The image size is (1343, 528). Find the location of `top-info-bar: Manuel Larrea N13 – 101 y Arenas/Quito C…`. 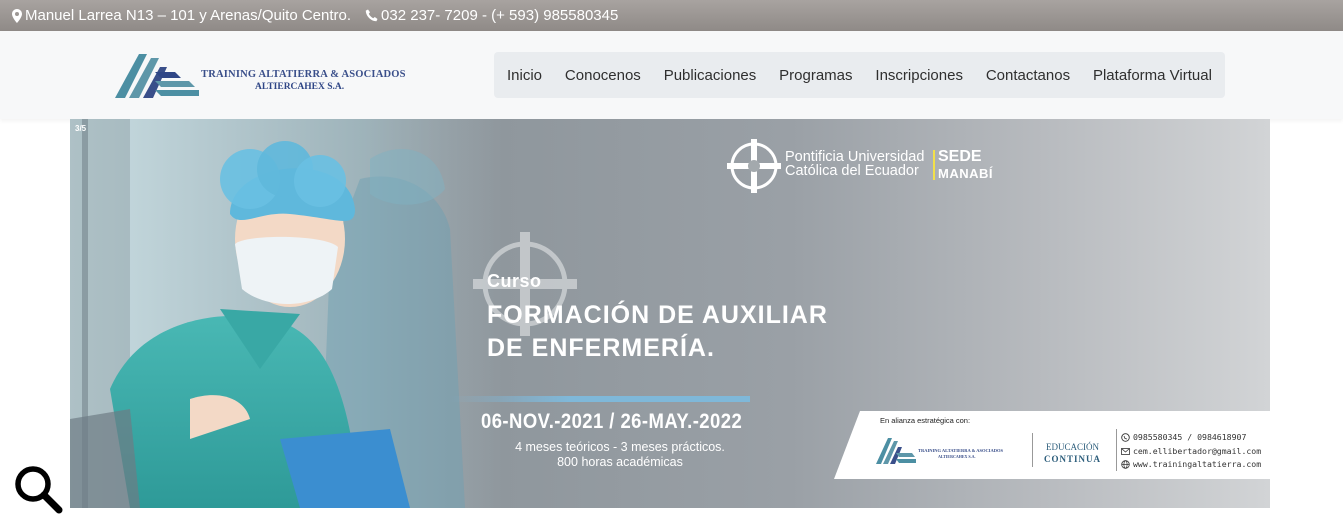

top-info-bar: Manuel Larrea N13 – 101 y Arenas/Quito C… is located at coordinates (671, 15).